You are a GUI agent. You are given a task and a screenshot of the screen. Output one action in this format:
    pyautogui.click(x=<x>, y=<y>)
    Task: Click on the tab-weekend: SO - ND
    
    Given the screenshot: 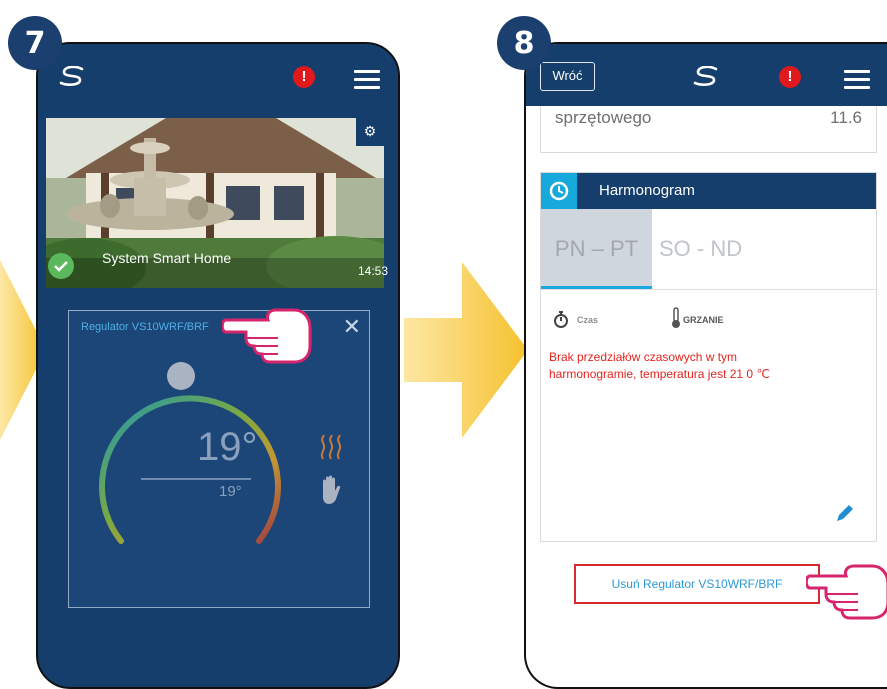 What is the action you would take?
    pyautogui.click(x=714, y=249)
    